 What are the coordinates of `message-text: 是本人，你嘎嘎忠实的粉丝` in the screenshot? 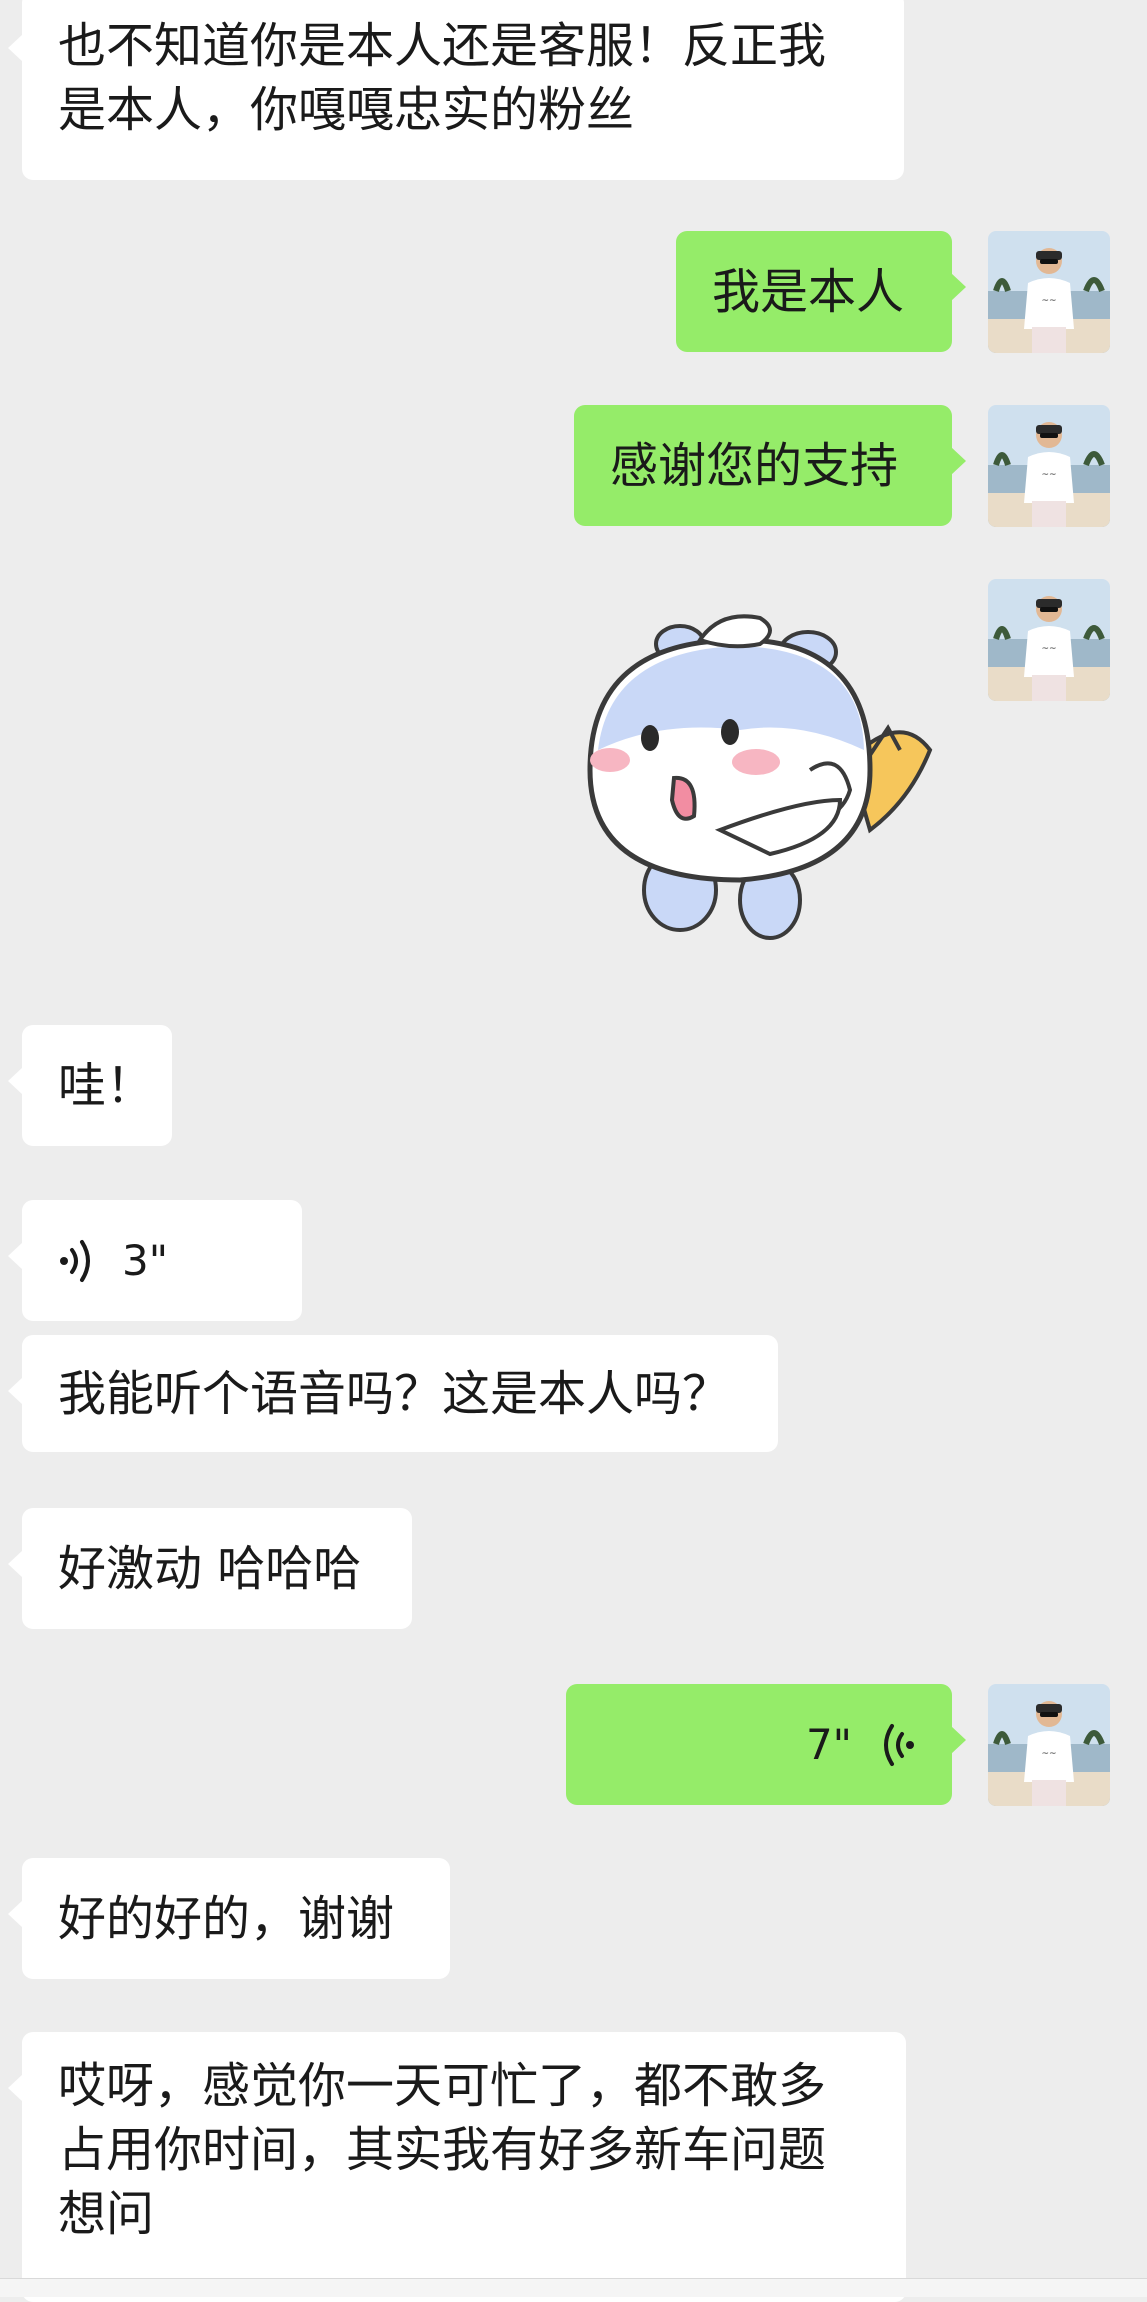 It's located at (346, 110).